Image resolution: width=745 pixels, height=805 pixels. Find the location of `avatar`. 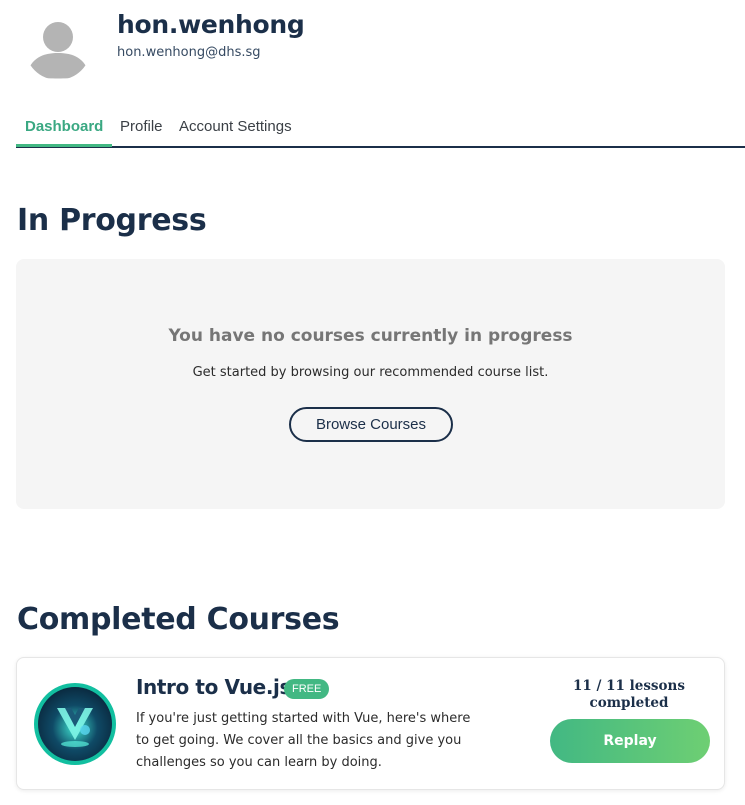

avatar is located at coordinates (58, 47).